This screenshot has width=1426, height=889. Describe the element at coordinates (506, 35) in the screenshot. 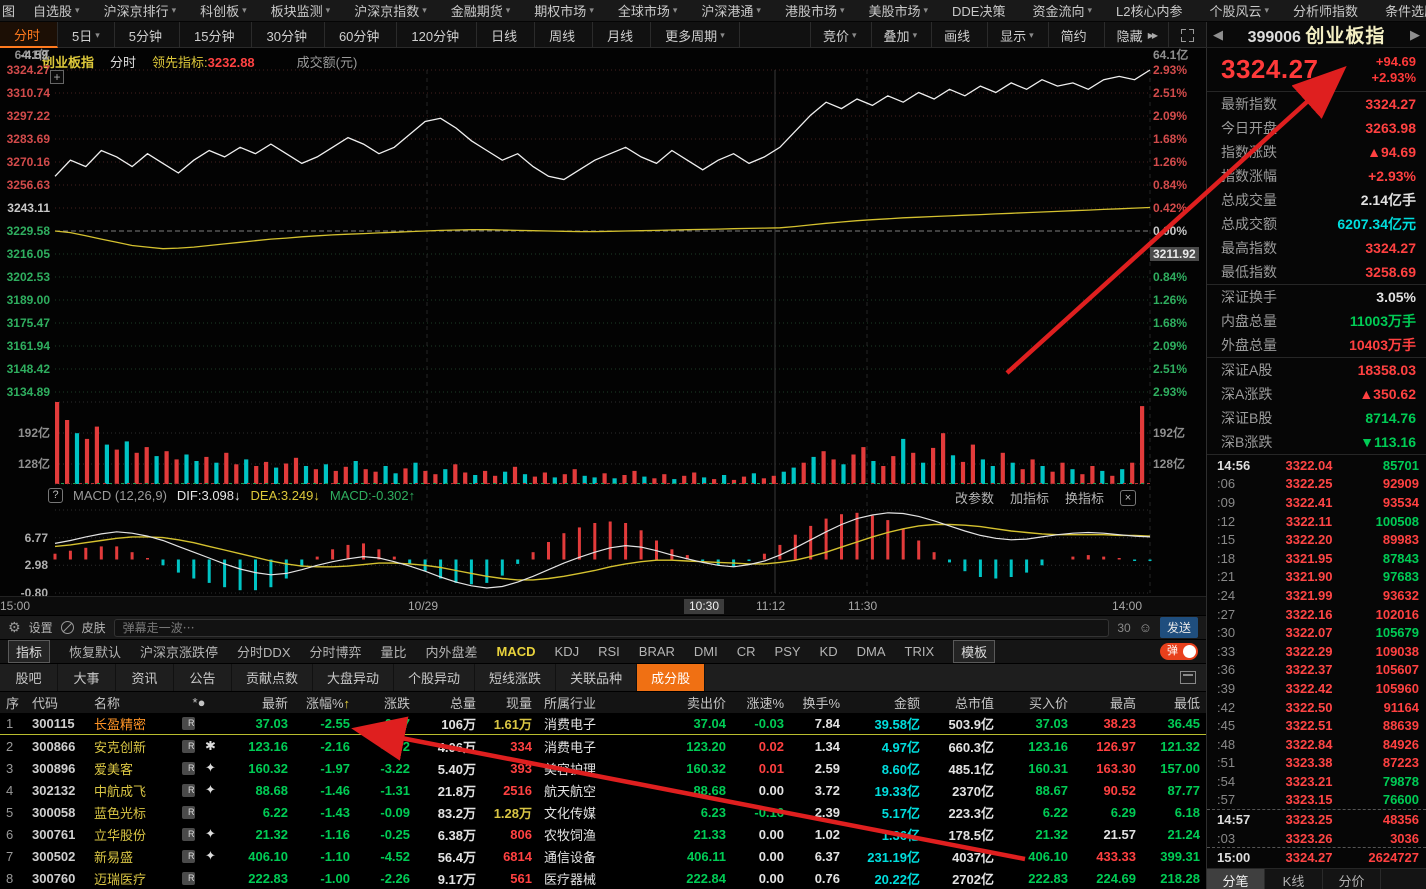

I see `period-tab: 日线` at that location.